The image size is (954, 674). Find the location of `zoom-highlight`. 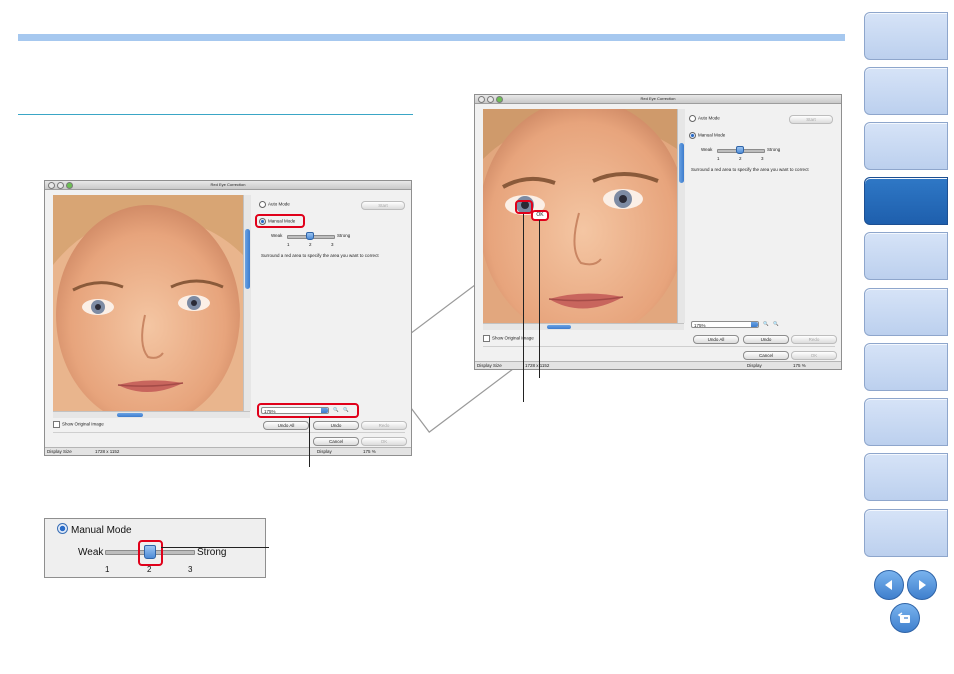

zoom-highlight is located at coordinates (308, 410).